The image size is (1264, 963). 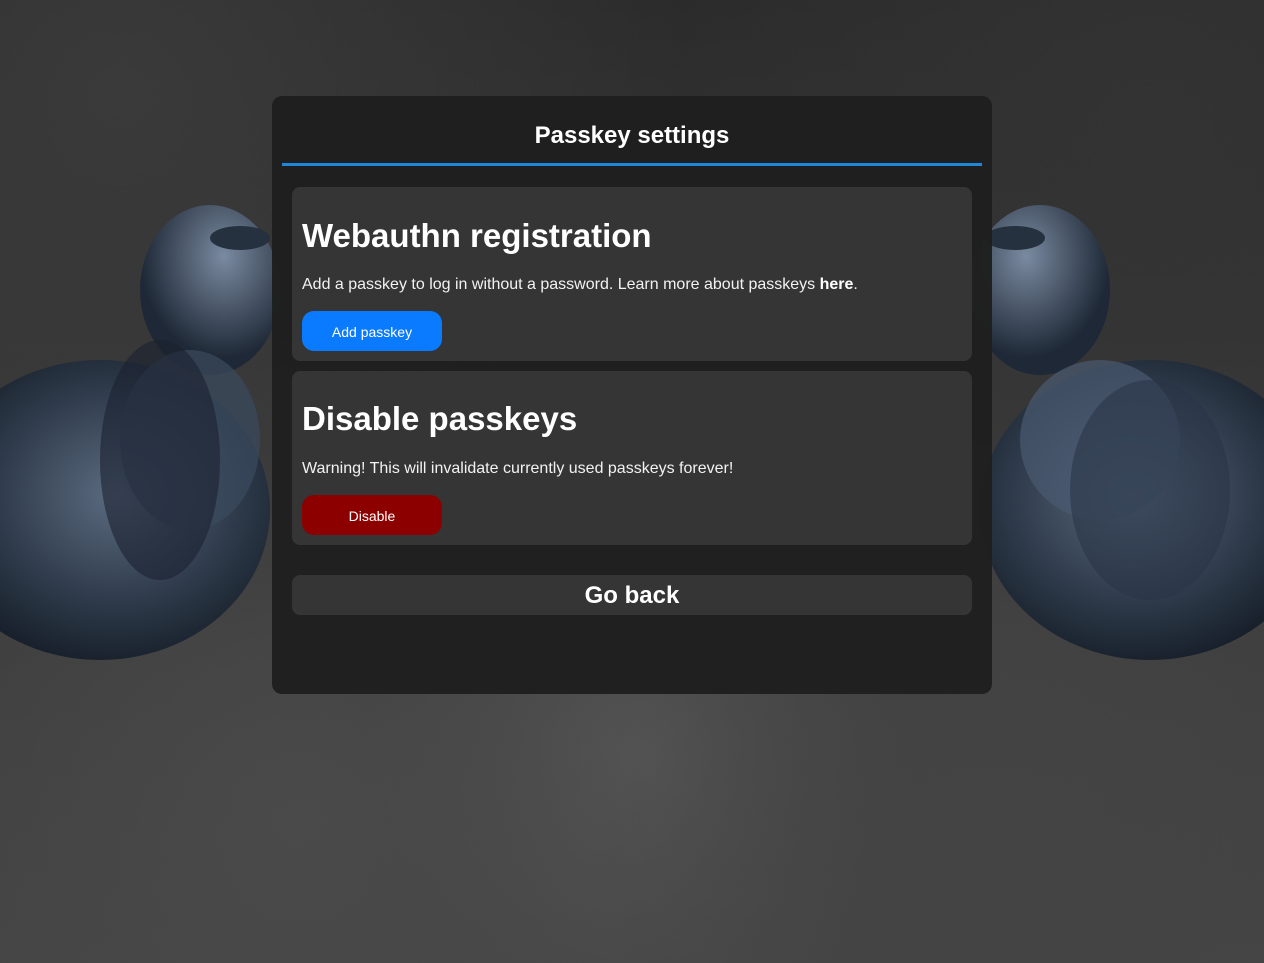 What do you see at coordinates (855, 284) in the screenshot?
I see `webauthn-description-end: .` at bounding box center [855, 284].